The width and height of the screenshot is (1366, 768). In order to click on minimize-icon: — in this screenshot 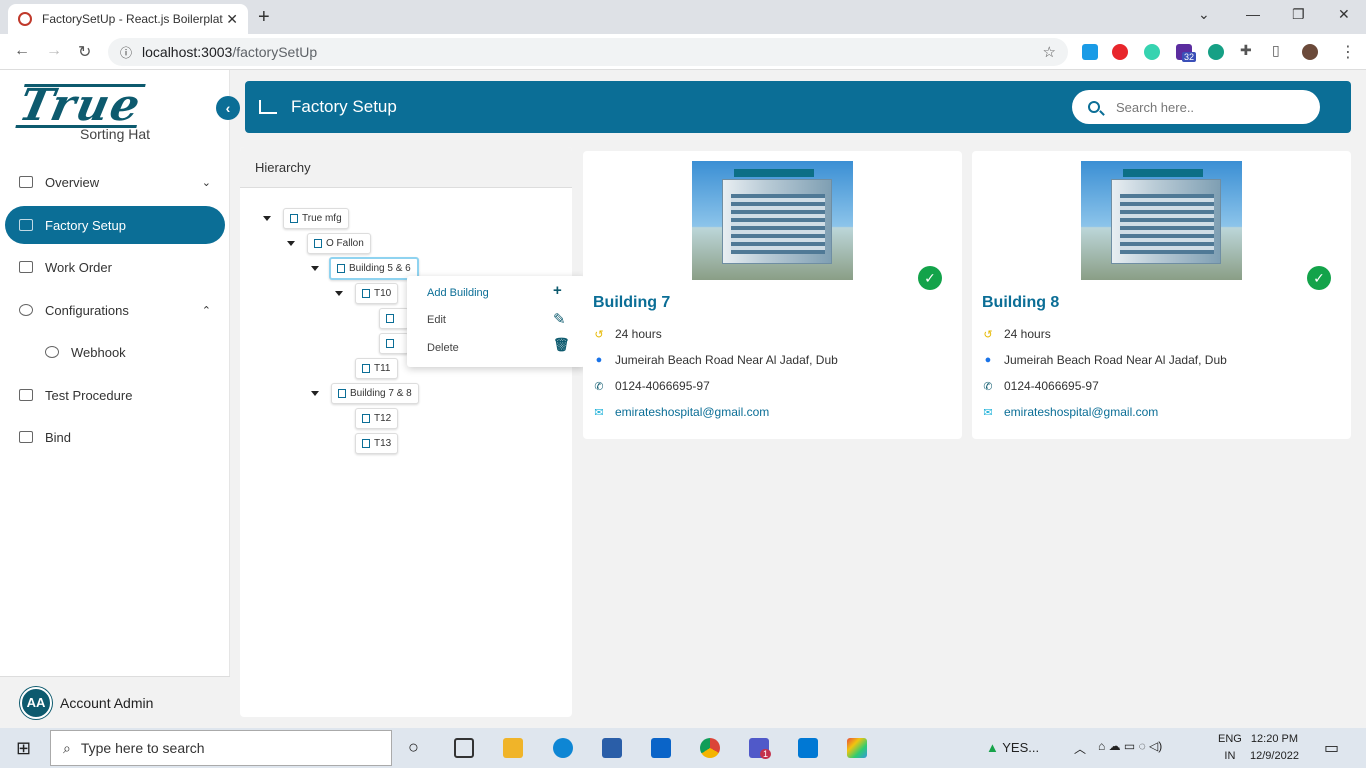, I will do `click(1253, 14)`.